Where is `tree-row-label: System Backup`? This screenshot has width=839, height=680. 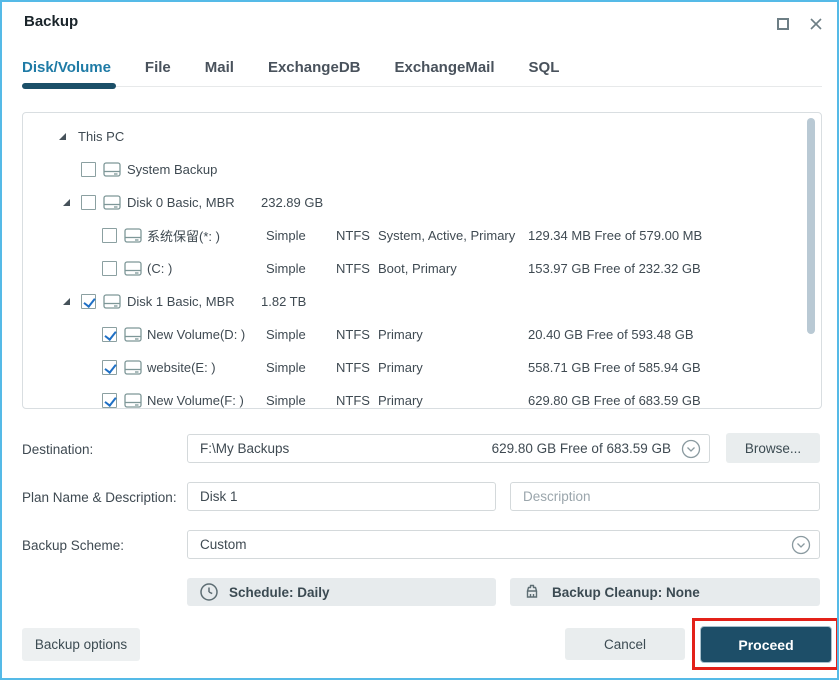
tree-row-label: System Backup is located at coordinates (172, 169).